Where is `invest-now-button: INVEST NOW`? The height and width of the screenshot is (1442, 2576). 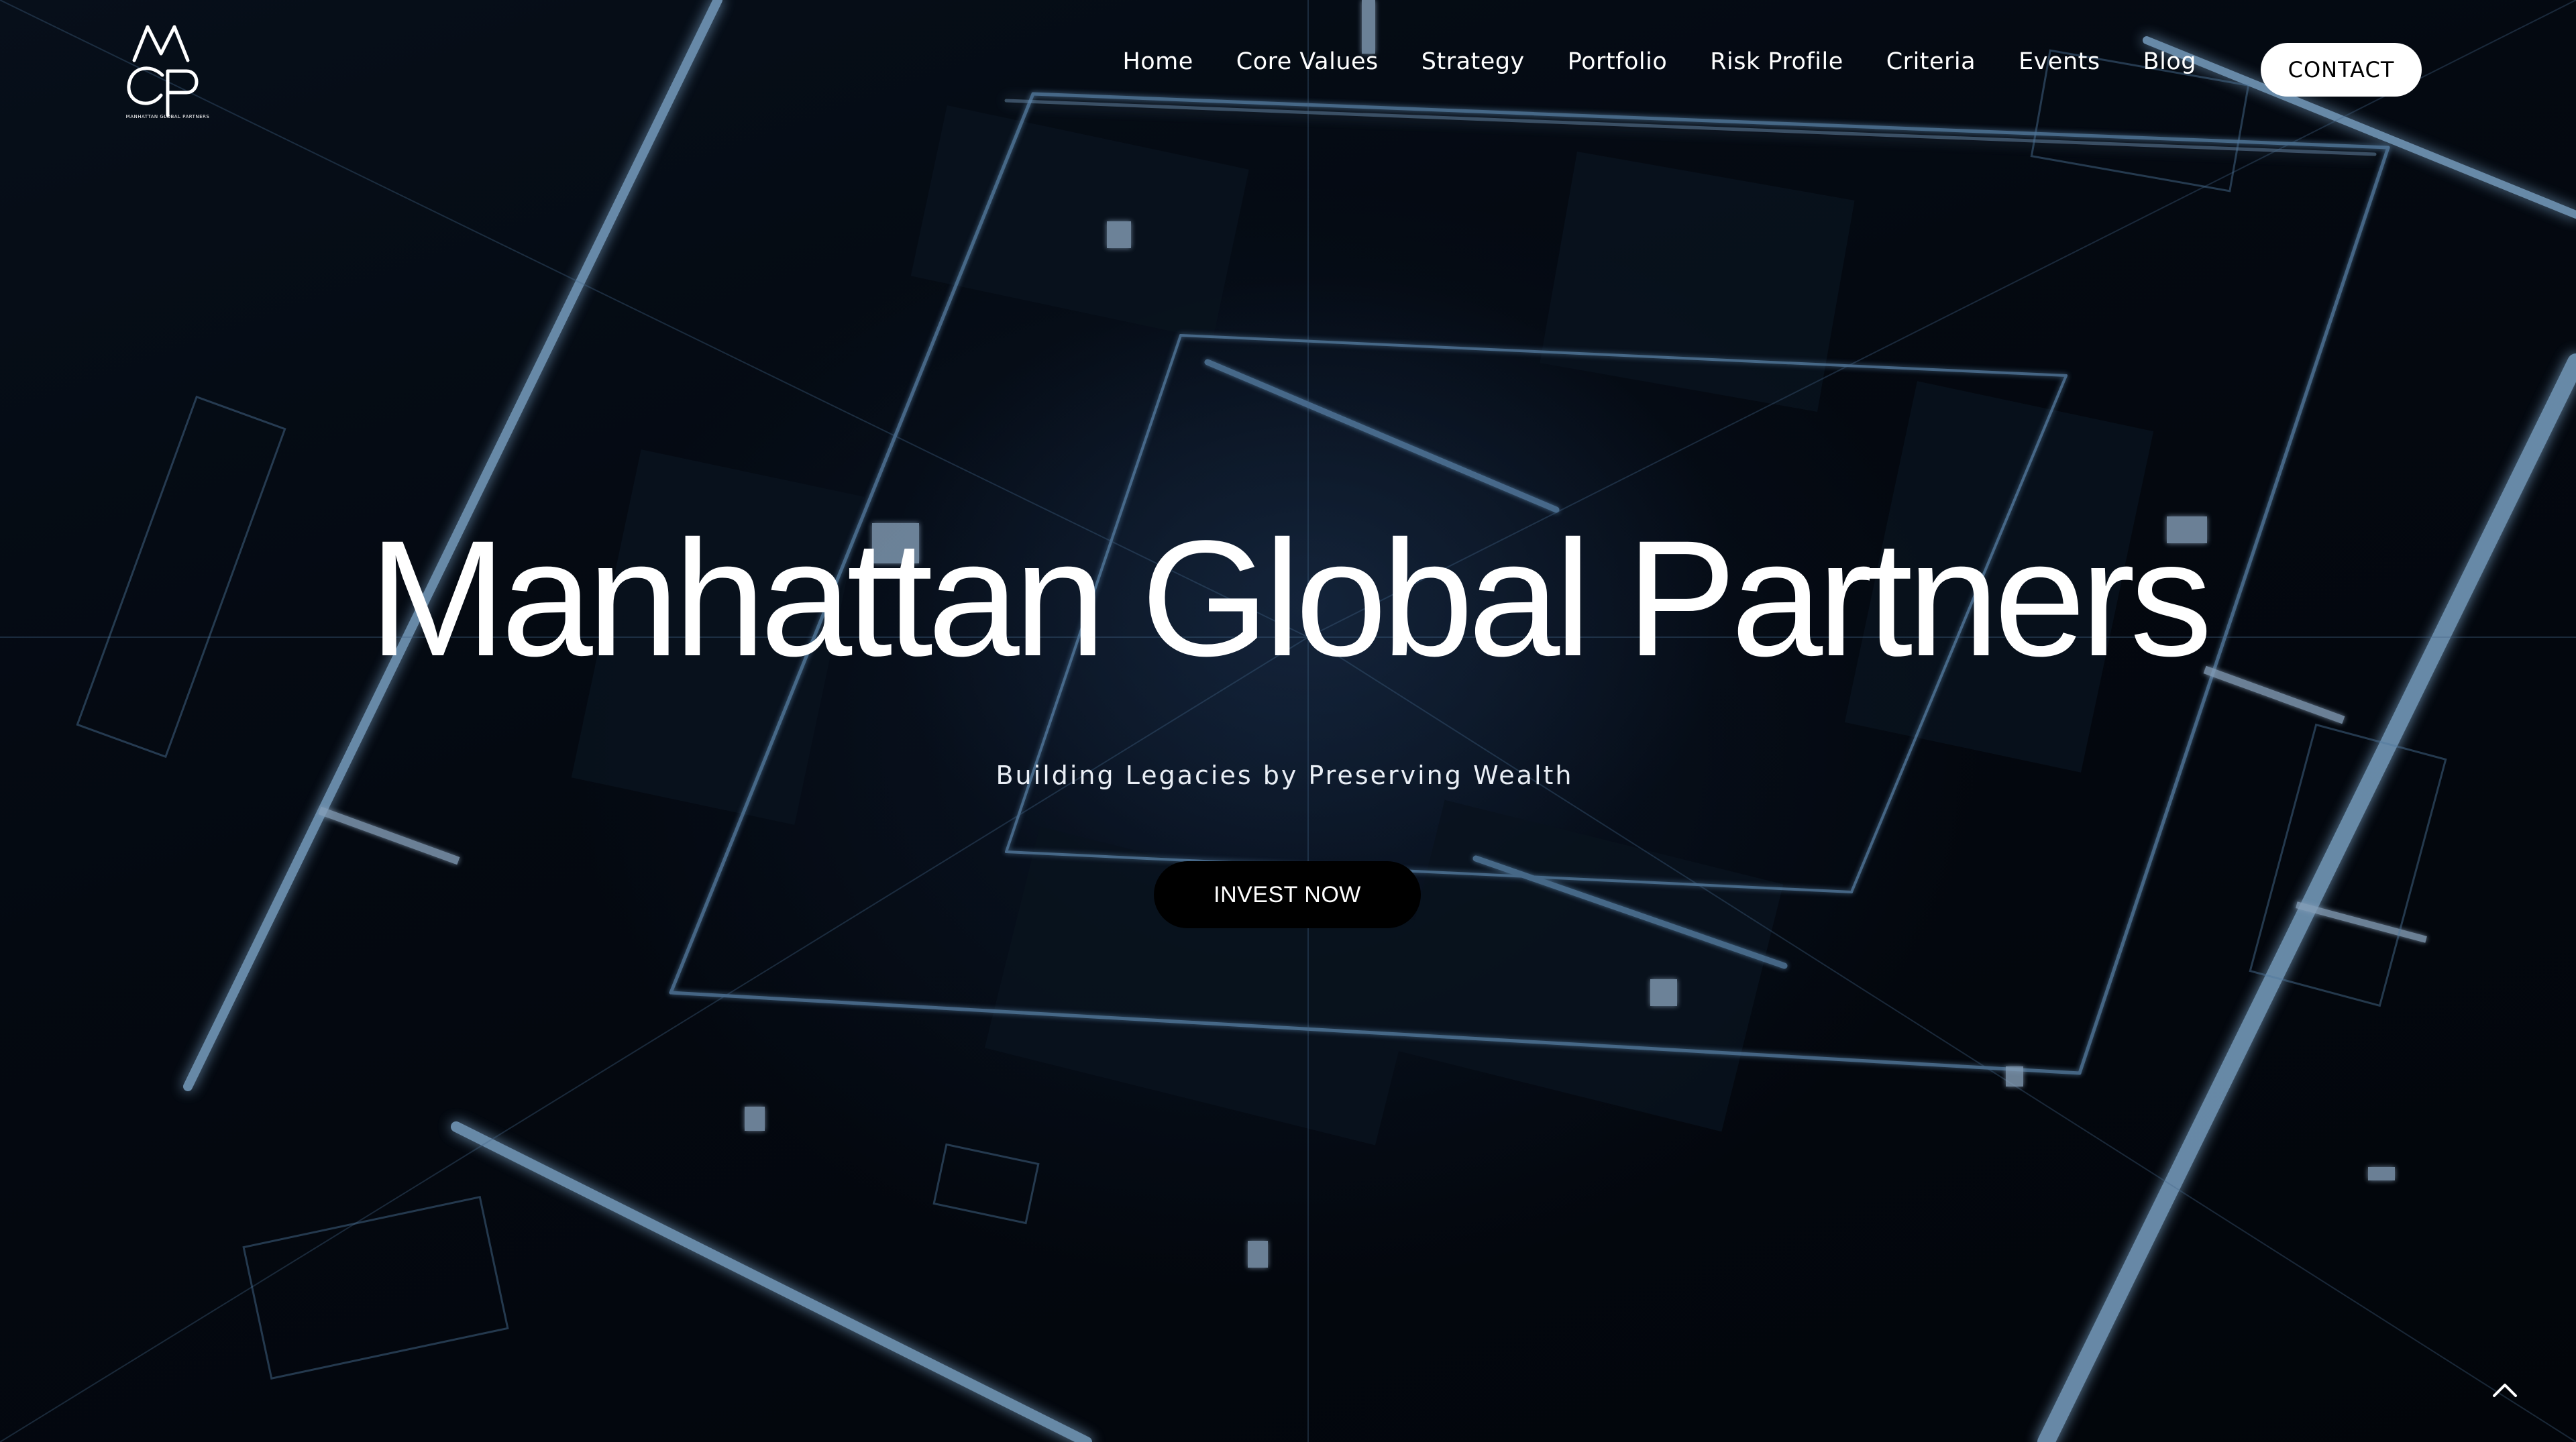
invest-now-button: INVEST NOW is located at coordinates (1287, 894).